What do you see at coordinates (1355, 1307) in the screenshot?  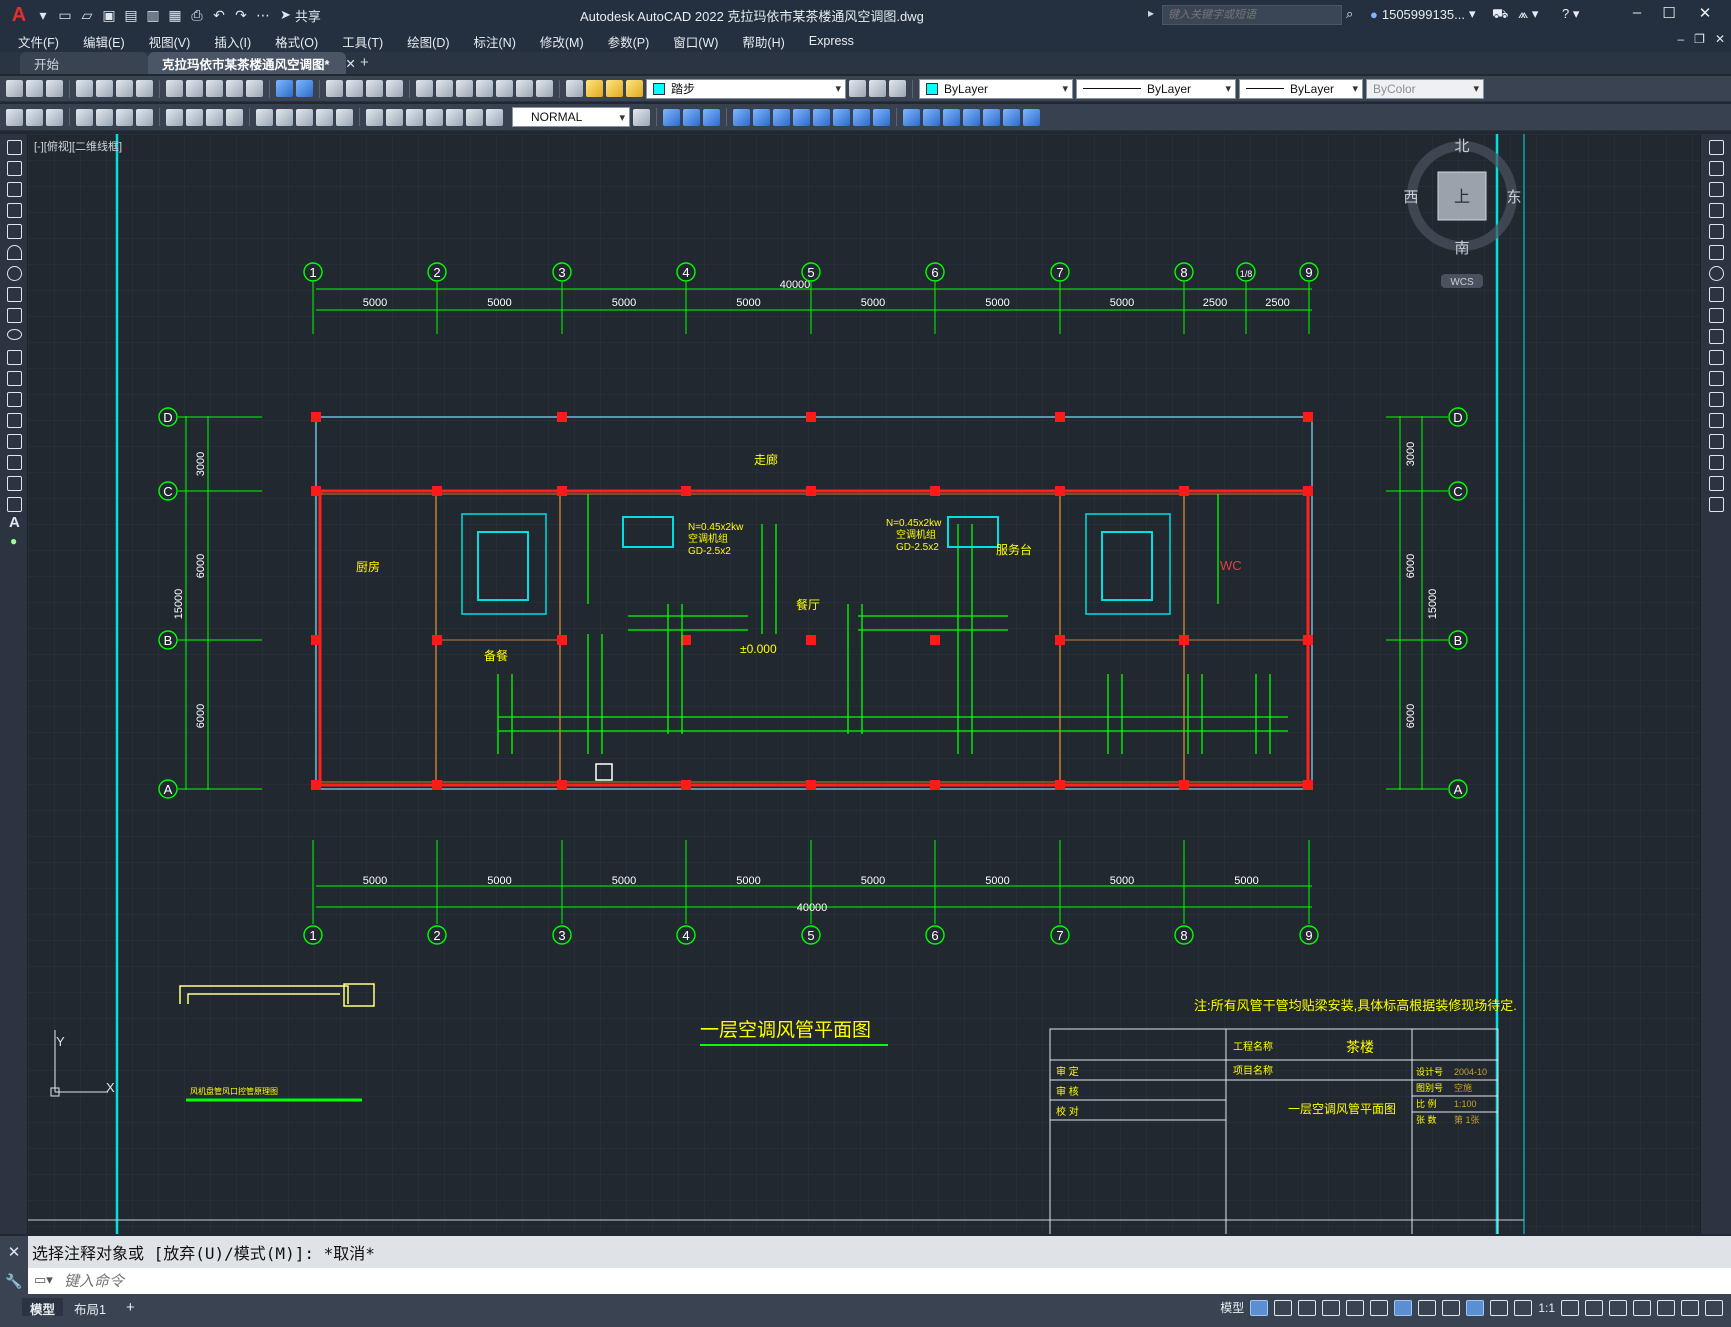 I see `isometric-icon` at bounding box center [1355, 1307].